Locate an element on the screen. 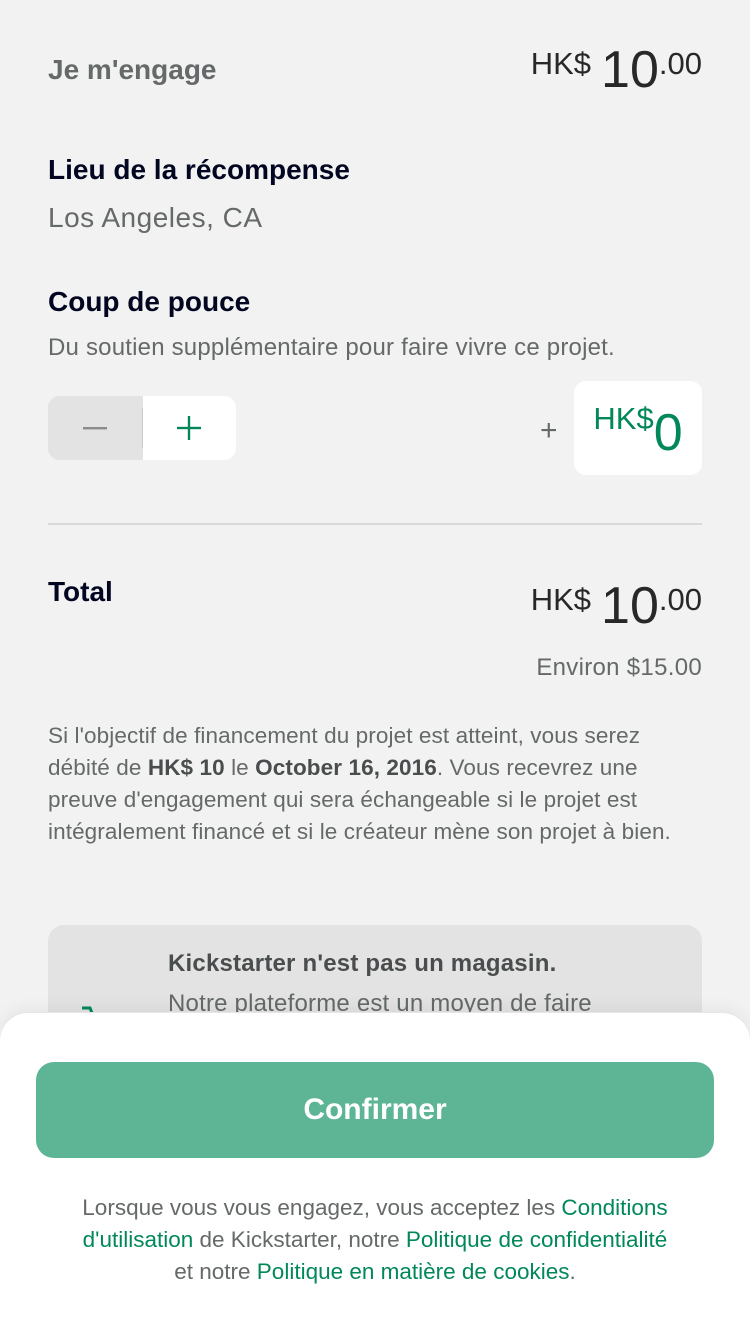 The width and height of the screenshot is (750, 1334). confirm-button: Confirmer is located at coordinates (375, 1110).